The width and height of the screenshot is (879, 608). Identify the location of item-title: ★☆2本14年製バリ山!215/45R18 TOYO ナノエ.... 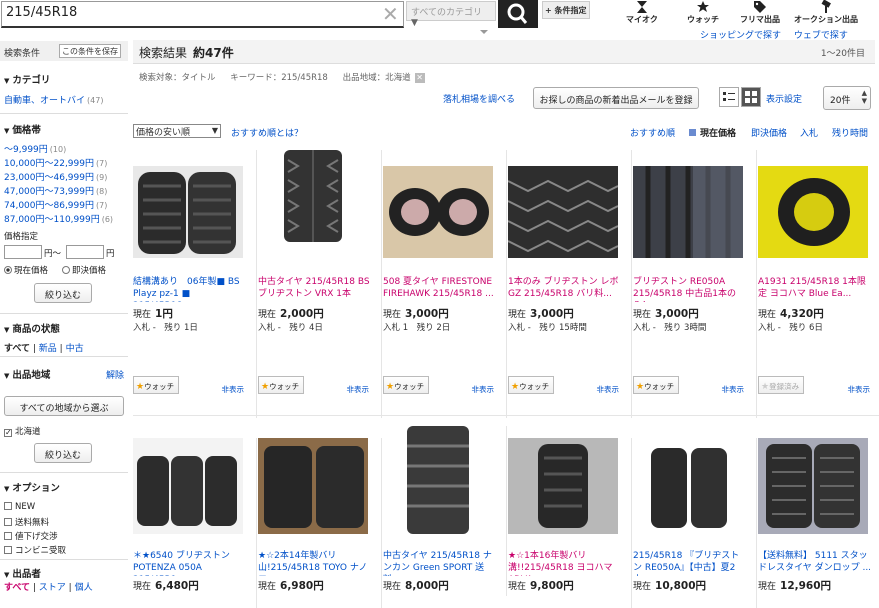
(315, 563).